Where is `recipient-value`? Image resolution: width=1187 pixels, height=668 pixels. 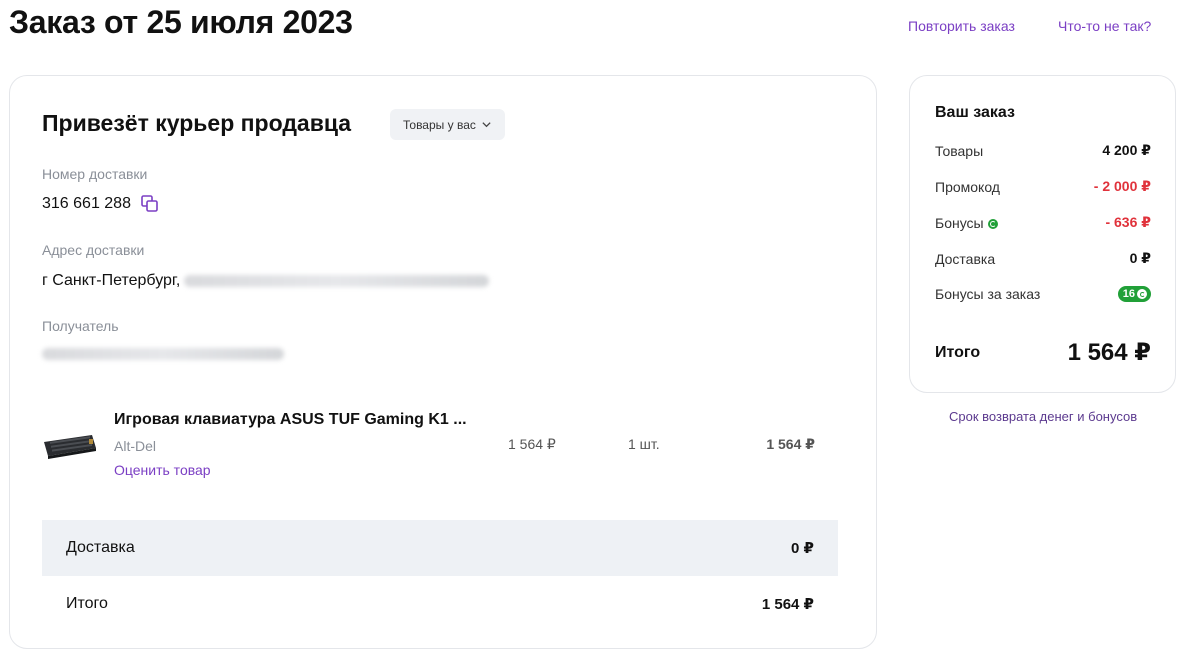
recipient-value is located at coordinates (163, 354).